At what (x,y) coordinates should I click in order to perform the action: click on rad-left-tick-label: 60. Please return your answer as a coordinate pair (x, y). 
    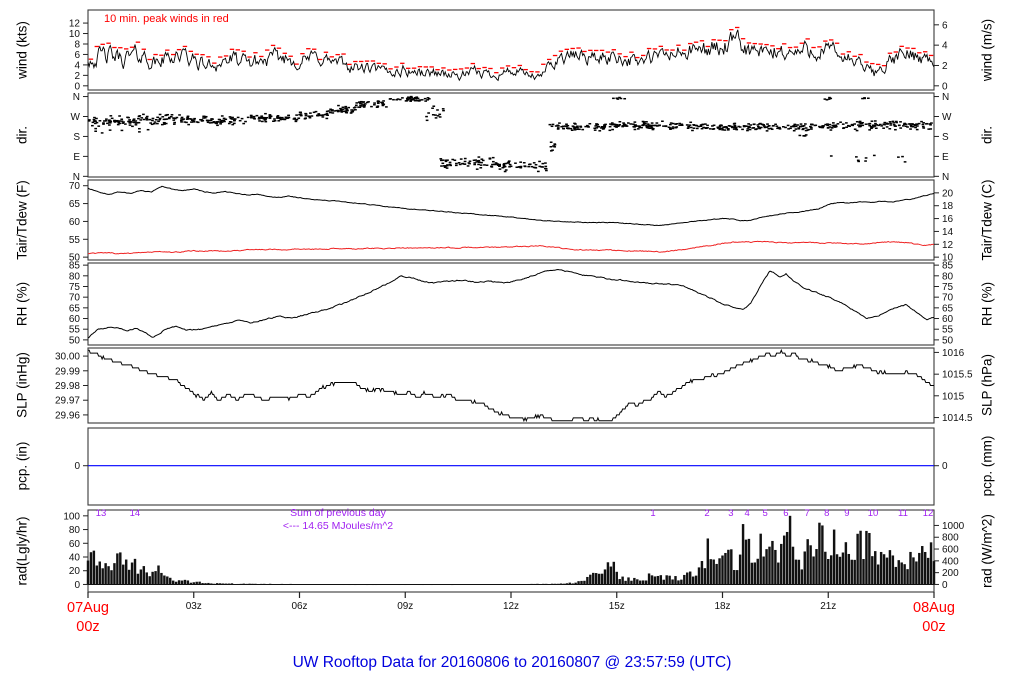
    Looking at the image, I should click on (75, 544).